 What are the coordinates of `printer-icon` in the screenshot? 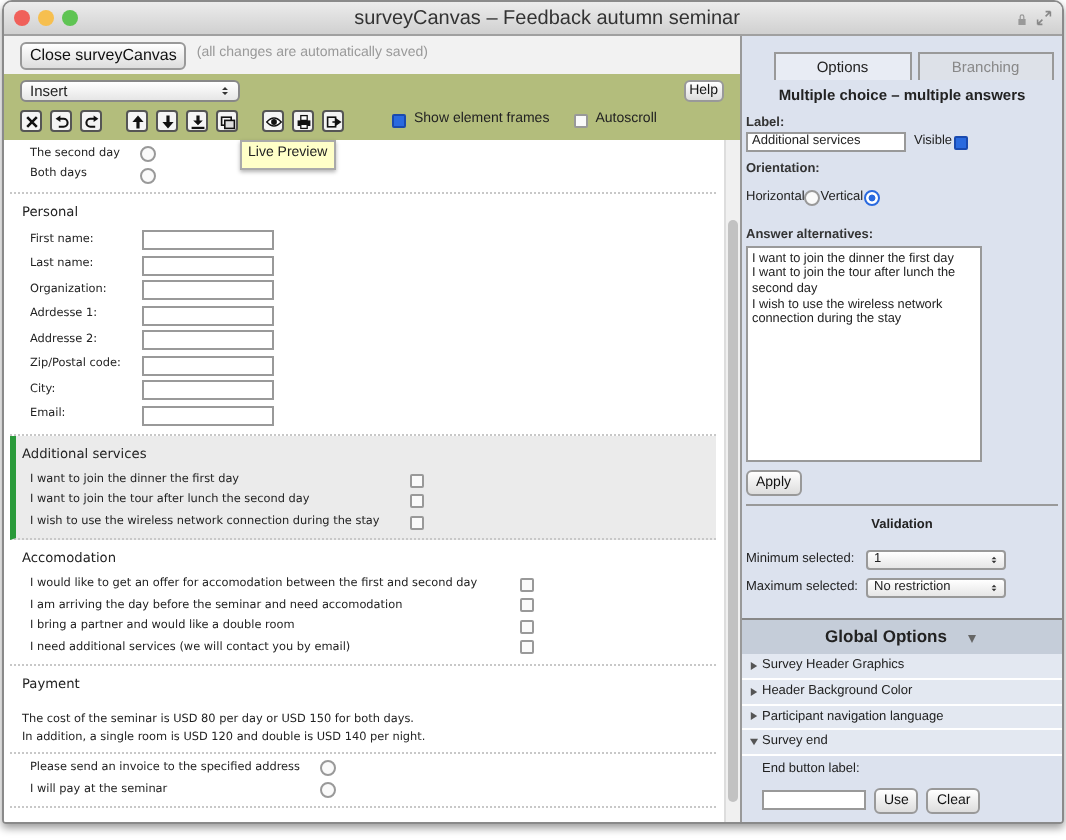 It's located at (303, 121).